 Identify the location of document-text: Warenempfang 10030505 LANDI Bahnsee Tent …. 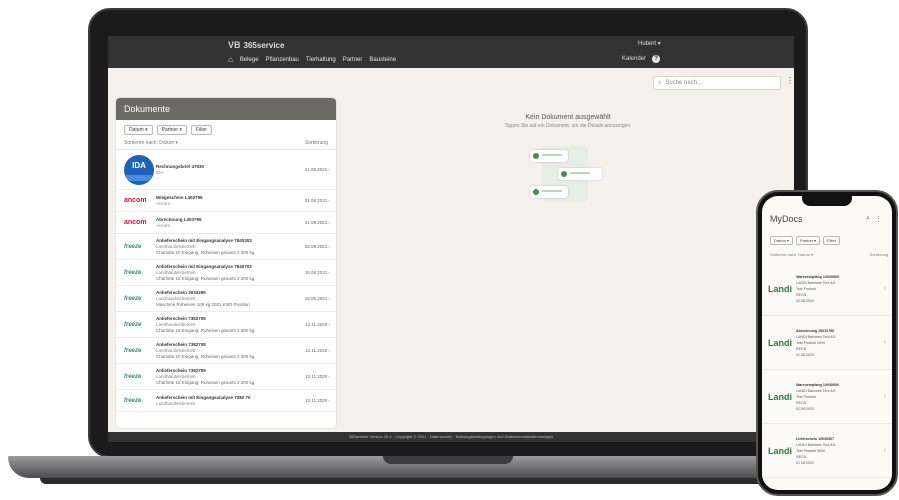
(840, 289).